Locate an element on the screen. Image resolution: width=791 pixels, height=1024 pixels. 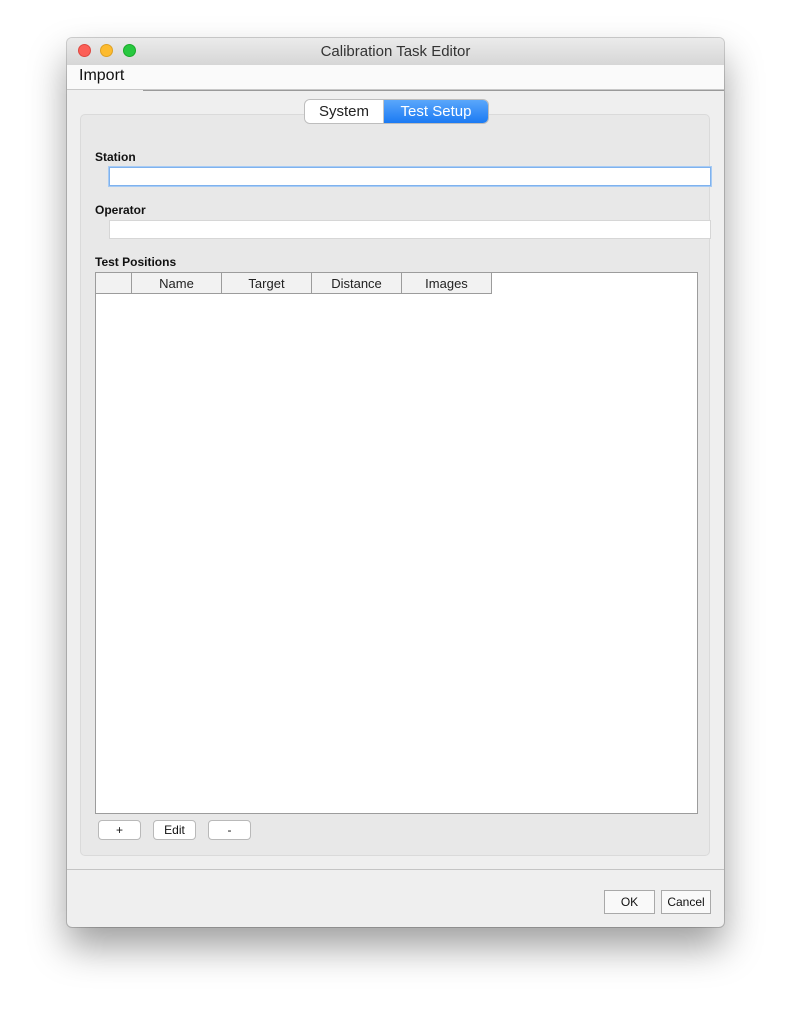
cancel-button: Cancel is located at coordinates (686, 902).